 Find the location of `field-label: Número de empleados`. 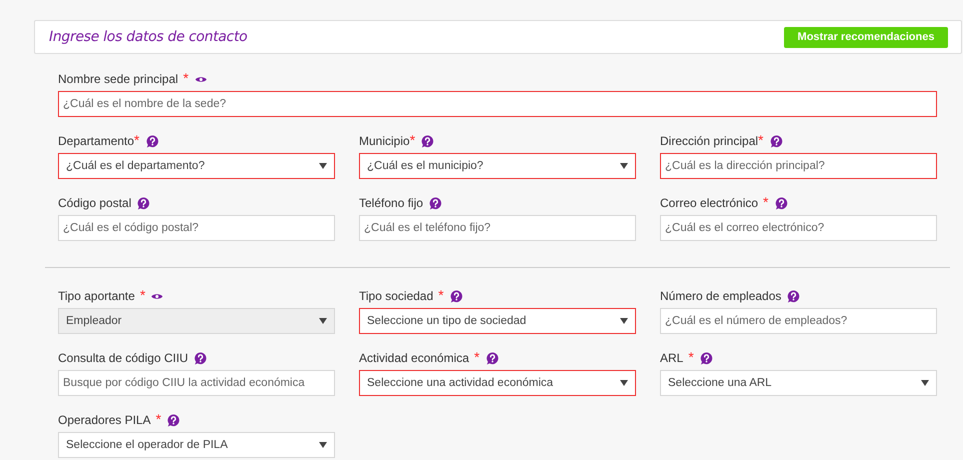

field-label: Número de empleados is located at coordinates (721, 296).